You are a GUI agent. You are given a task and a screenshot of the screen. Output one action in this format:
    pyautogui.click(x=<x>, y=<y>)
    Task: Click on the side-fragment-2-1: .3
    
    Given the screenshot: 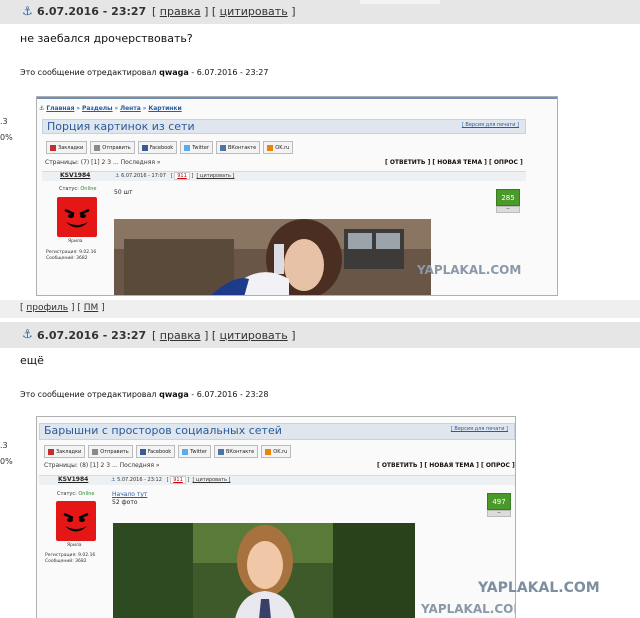 What is the action you would take?
    pyautogui.click(x=4, y=445)
    